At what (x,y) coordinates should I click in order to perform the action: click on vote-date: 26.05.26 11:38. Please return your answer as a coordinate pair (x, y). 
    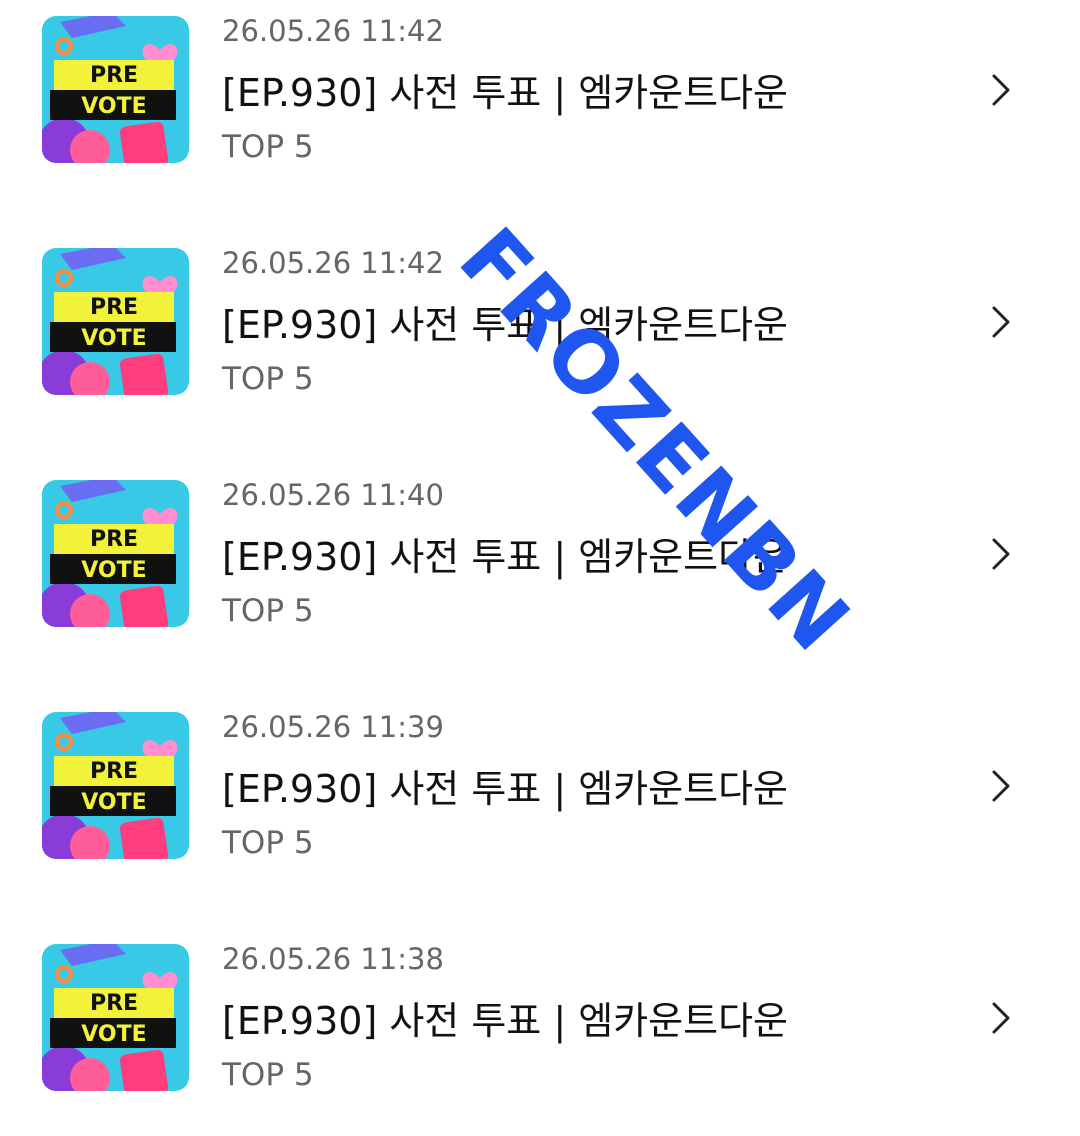
    Looking at the image, I should click on (333, 959).